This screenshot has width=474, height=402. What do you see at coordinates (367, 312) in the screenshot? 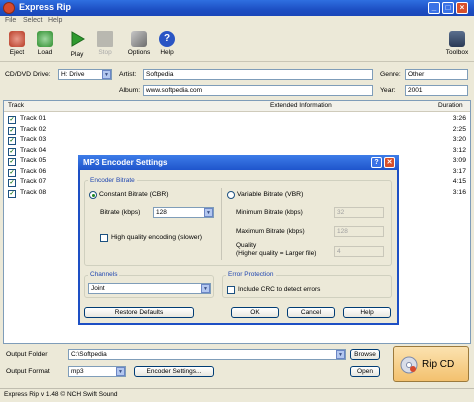
I see `dialog-help-button: Help` at bounding box center [367, 312].